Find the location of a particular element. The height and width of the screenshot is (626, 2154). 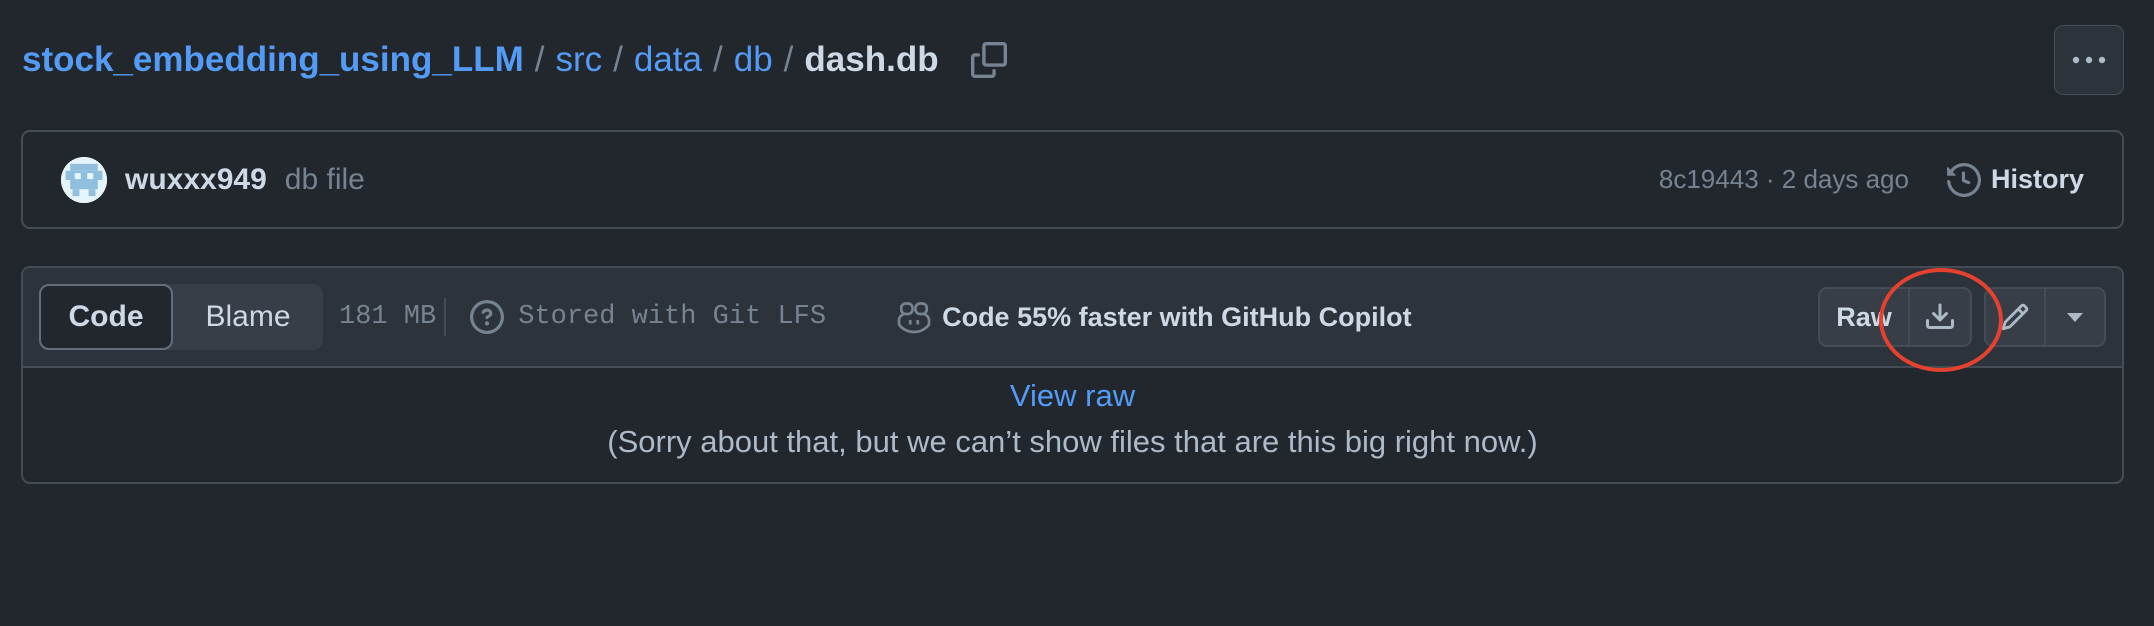

file-actions: Raw is located at coordinates (1962, 317).